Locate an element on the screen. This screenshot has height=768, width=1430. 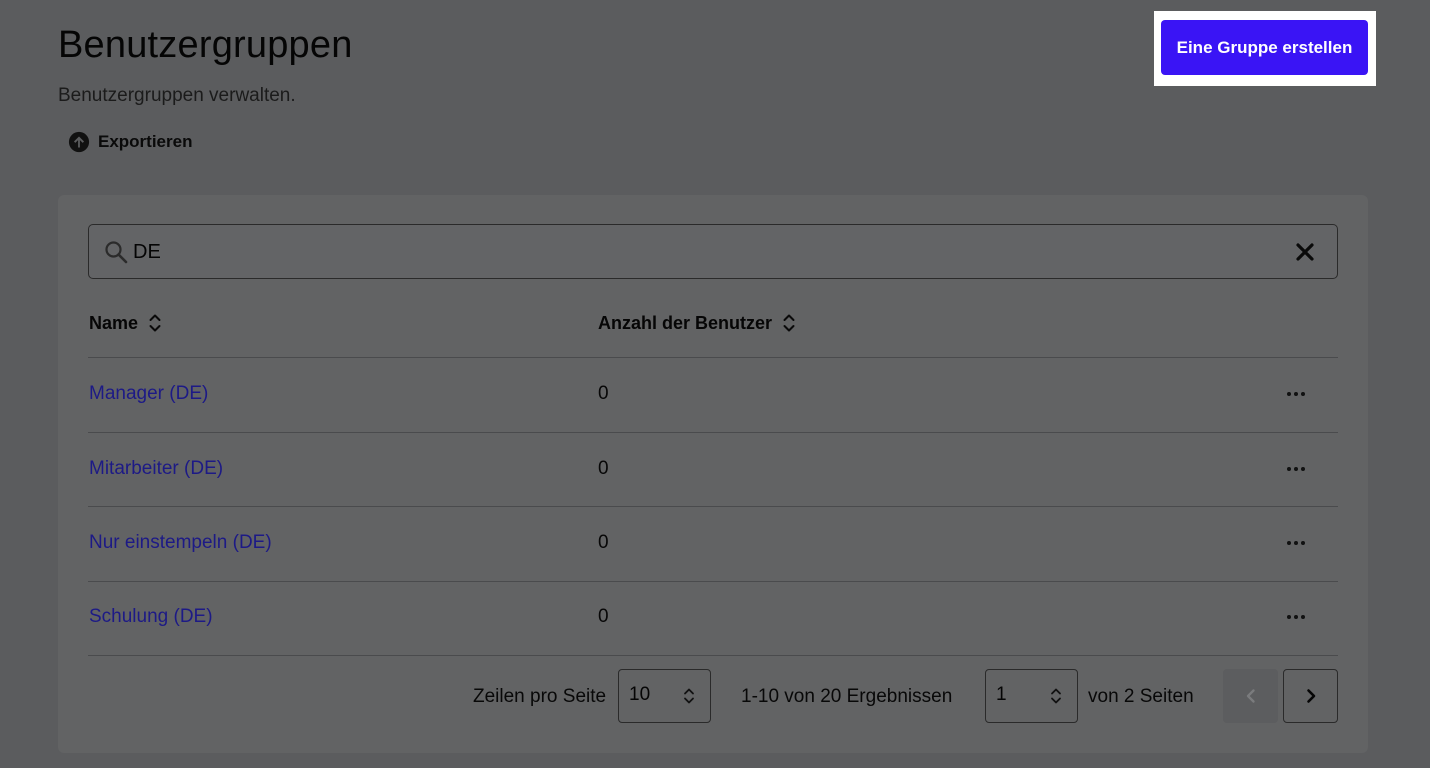
create-button-highlight: Eine Gruppe erstellen is located at coordinates (1265, 48).